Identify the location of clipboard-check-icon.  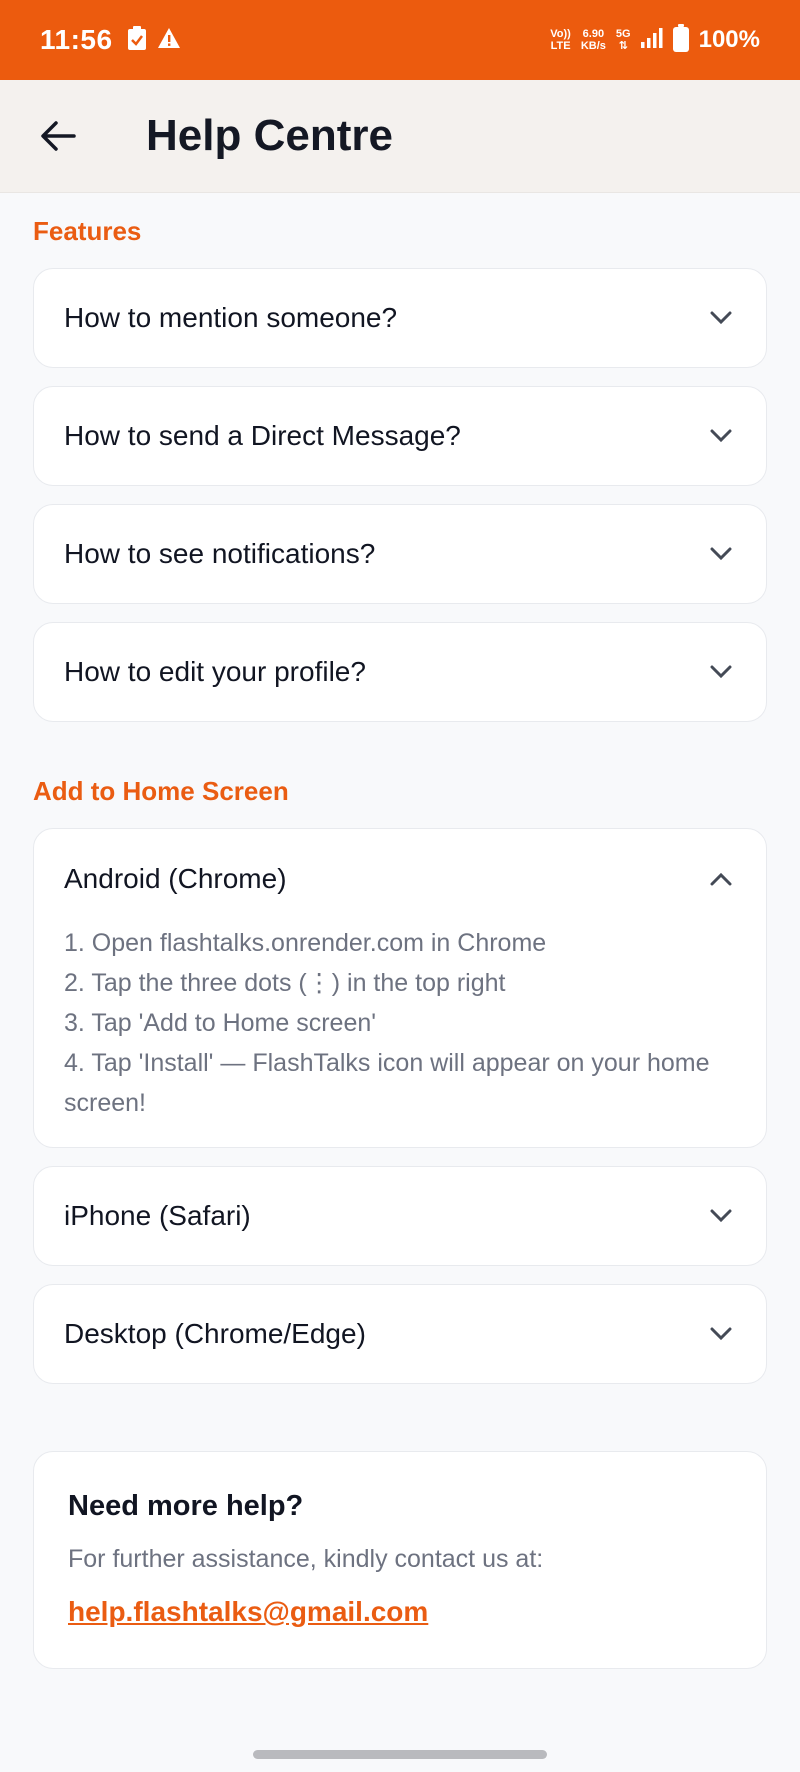
(137, 40).